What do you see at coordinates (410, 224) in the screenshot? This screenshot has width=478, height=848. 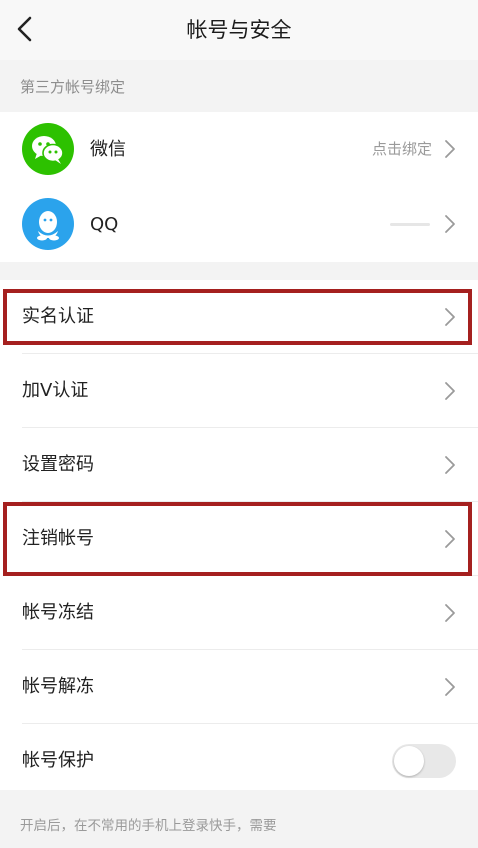 I see `qq-account-redacted` at bounding box center [410, 224].